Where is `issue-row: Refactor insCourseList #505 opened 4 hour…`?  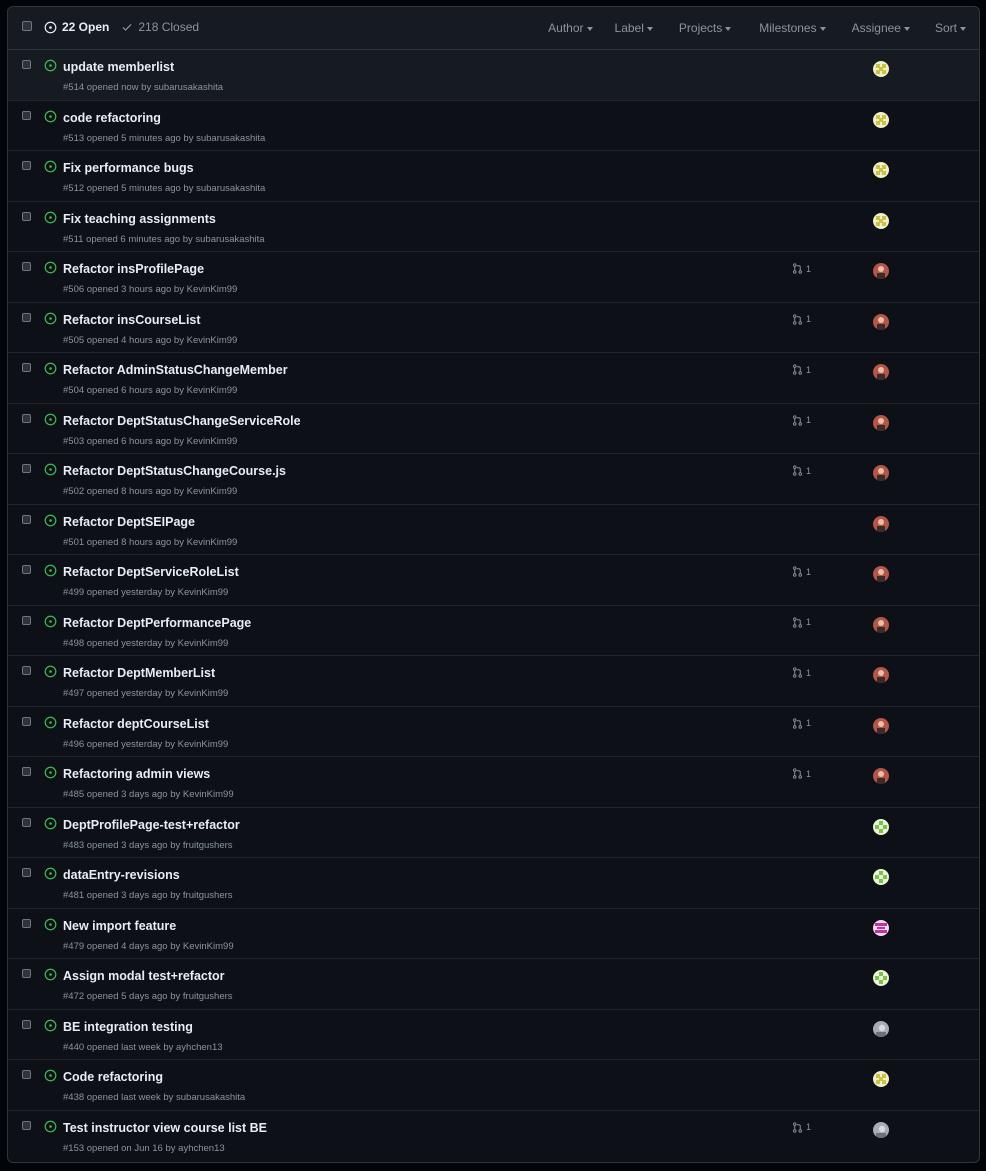
issue-row: Refactor insCourseList #505 opened 4 hour… is located at coordinates (493, 328).